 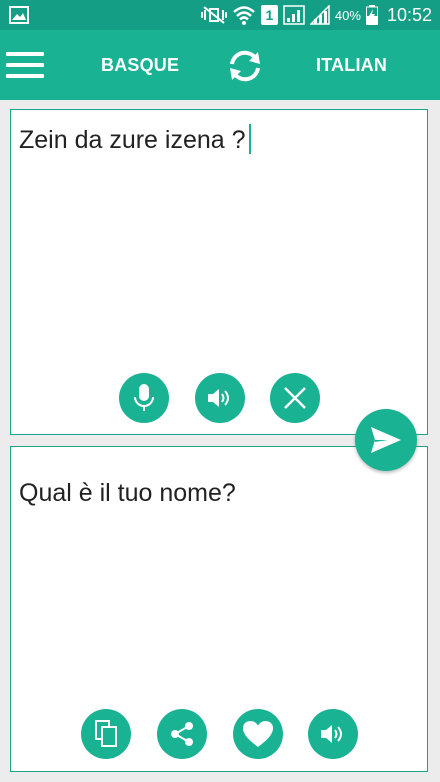 I want to click on target-language-button: ITALIAN, so click(x=351, y=65).